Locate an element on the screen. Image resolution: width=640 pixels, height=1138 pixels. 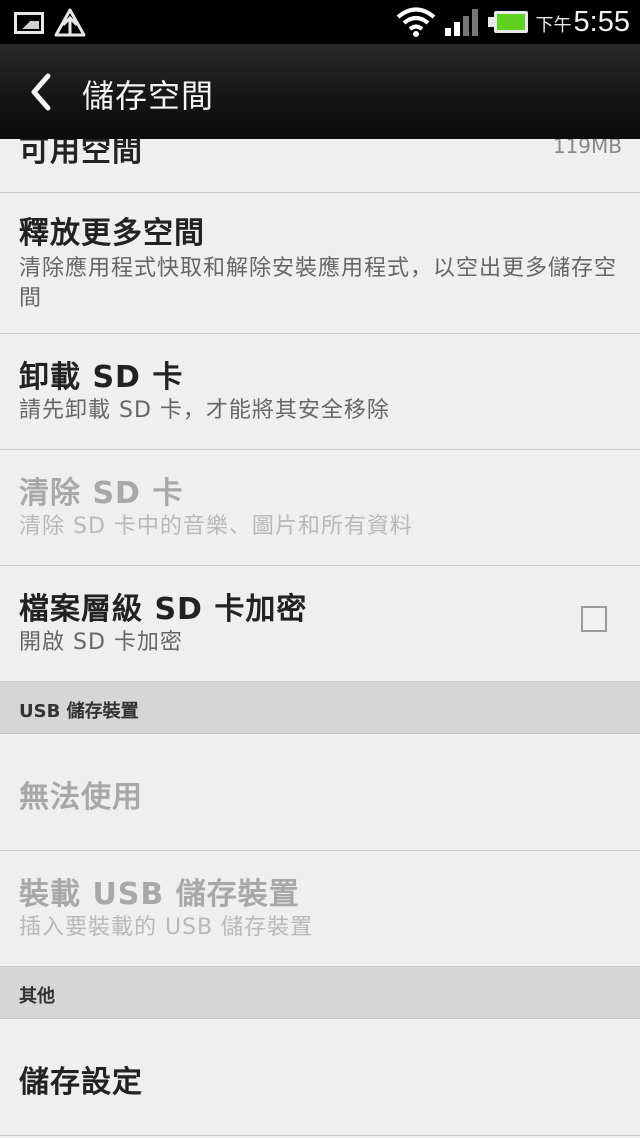
erase-sd-row: 清除 SD 卡 清除 SD 卡中的音樂、圖片和所有資料 is located at coordinates (320, 508).